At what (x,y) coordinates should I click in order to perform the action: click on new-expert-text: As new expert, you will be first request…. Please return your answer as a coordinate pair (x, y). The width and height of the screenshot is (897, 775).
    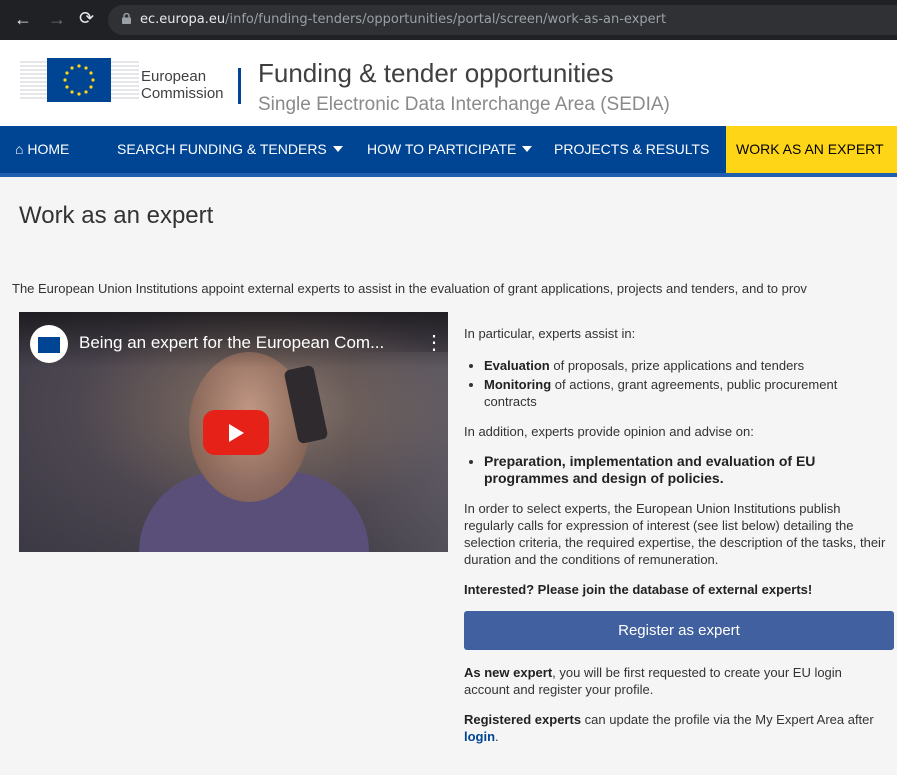
    Looking at the image, I should click on (653, 681).